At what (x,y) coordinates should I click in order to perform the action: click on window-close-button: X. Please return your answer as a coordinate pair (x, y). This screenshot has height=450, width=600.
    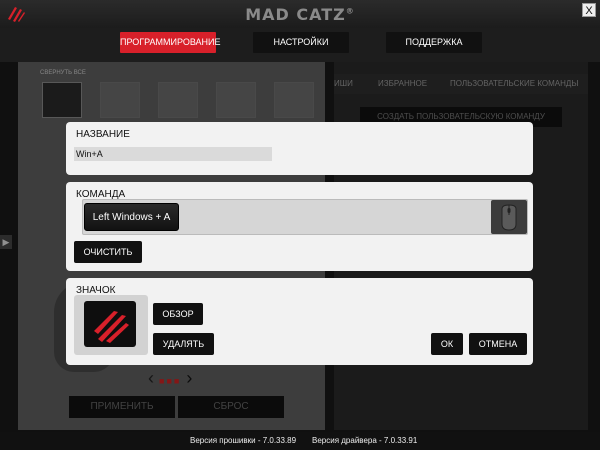
    Looking at the image, I should click on (589, 10).